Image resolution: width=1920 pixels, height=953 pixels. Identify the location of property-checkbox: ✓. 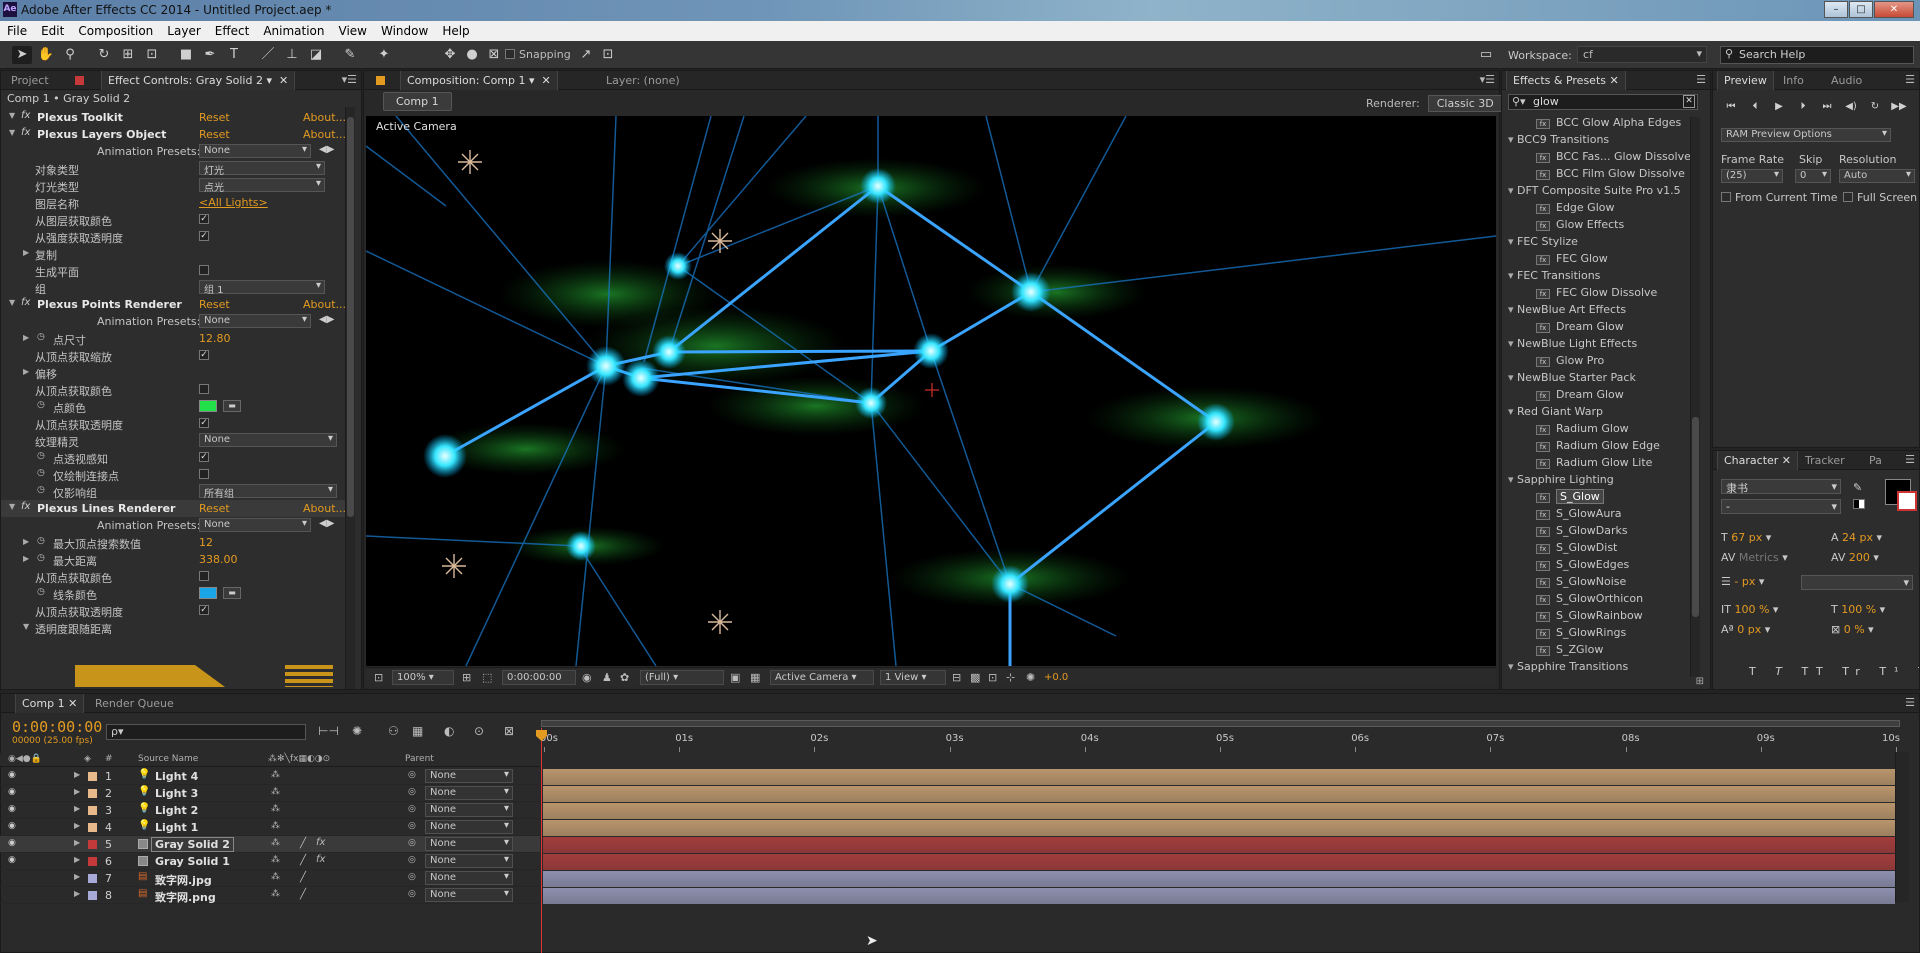
(204, 236).